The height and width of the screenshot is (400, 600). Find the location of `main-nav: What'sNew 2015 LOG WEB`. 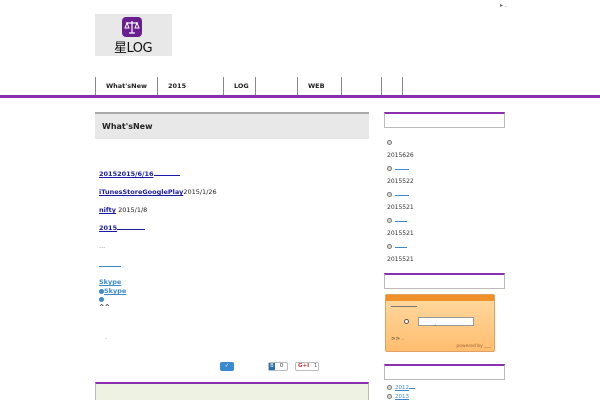

main-nav: What'sNew 2015 LOG WEB is located at coordinates (300, 86).